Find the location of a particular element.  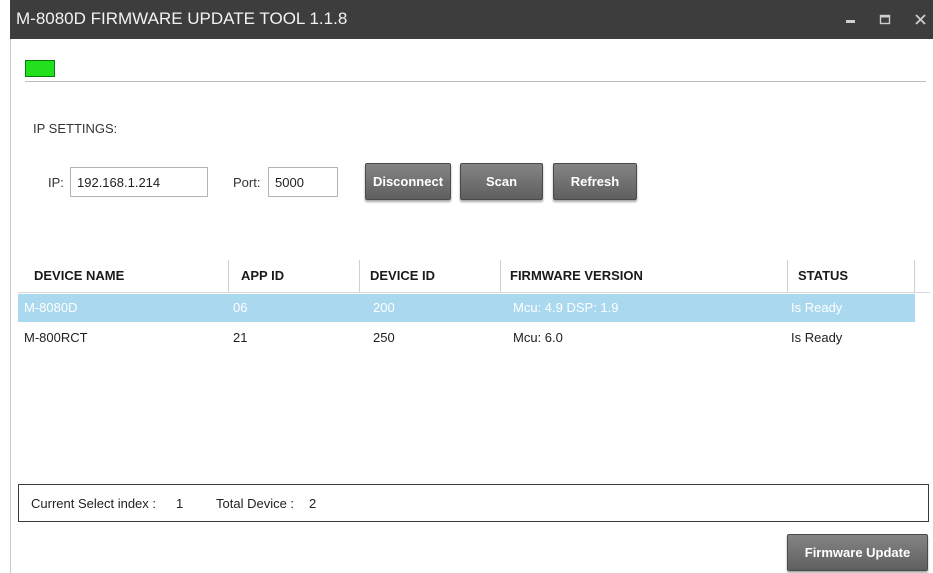

connection-status-indicator is located at coordinates (40, 68).